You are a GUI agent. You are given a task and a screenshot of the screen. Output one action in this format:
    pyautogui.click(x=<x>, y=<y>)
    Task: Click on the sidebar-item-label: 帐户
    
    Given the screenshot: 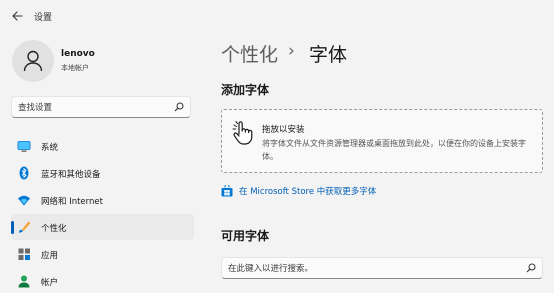 What is the action you would take?
    pyautogui.click(x=50, y=283)
    